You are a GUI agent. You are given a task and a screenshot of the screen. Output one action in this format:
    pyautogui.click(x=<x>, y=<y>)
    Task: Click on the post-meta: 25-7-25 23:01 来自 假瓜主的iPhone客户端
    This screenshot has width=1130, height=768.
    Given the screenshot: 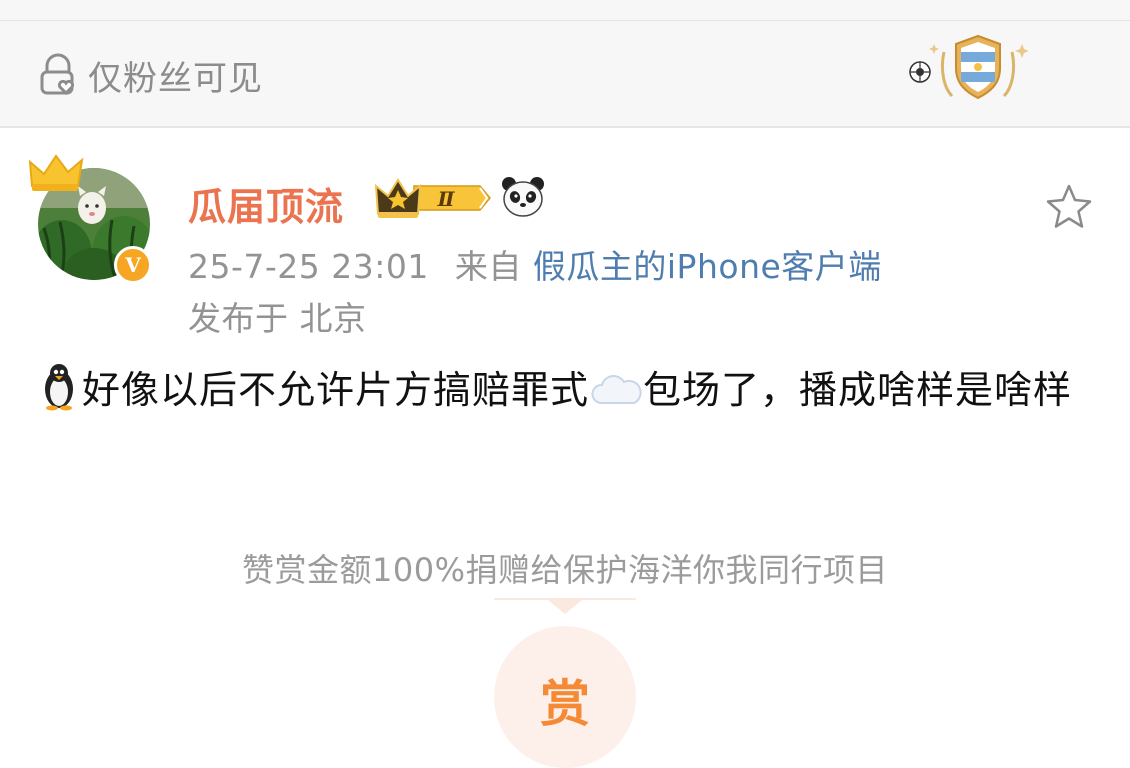 What is the action you would take?
    pyautogui.click(x=535, y=264)
    